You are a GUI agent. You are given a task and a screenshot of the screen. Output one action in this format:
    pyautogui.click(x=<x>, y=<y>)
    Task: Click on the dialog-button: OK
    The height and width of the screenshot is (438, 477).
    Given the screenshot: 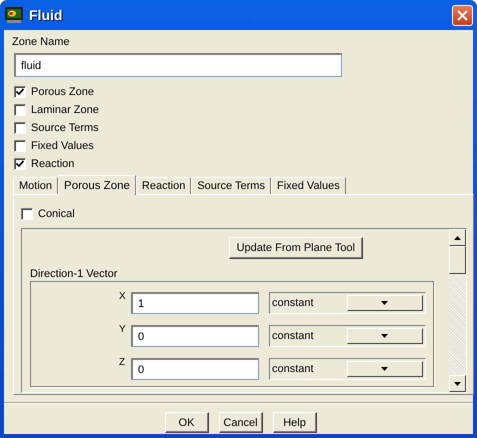 What is the action you would take?
    pyautogui.click(x=186, y=422)
    